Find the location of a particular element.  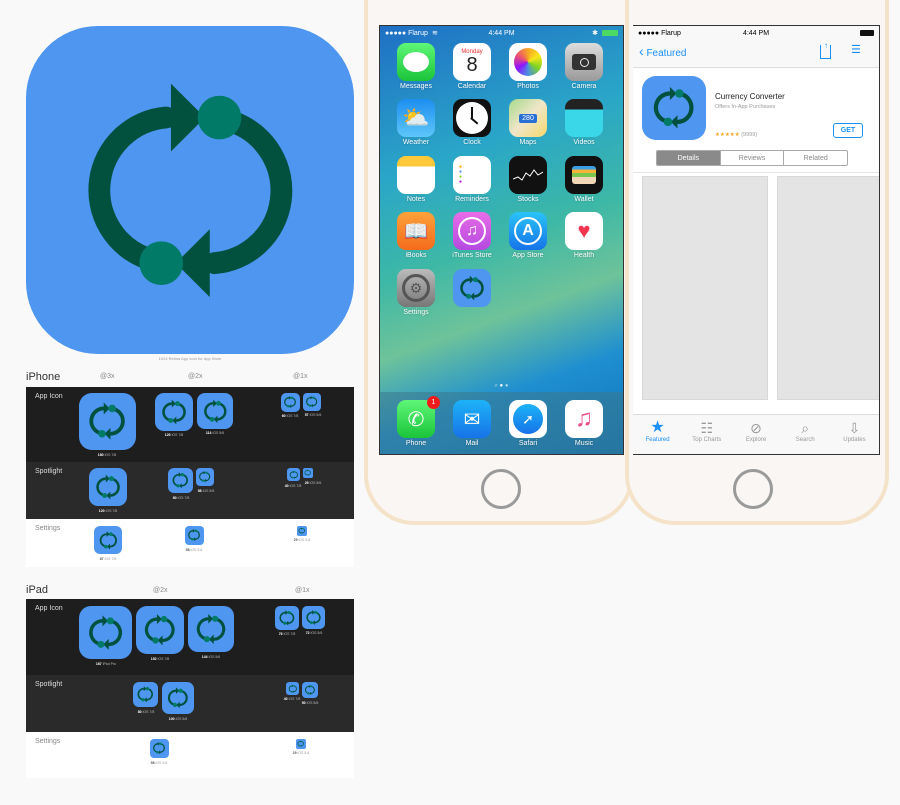

segmented-control: Details Reviews Related is located at coordinates (752, 158).